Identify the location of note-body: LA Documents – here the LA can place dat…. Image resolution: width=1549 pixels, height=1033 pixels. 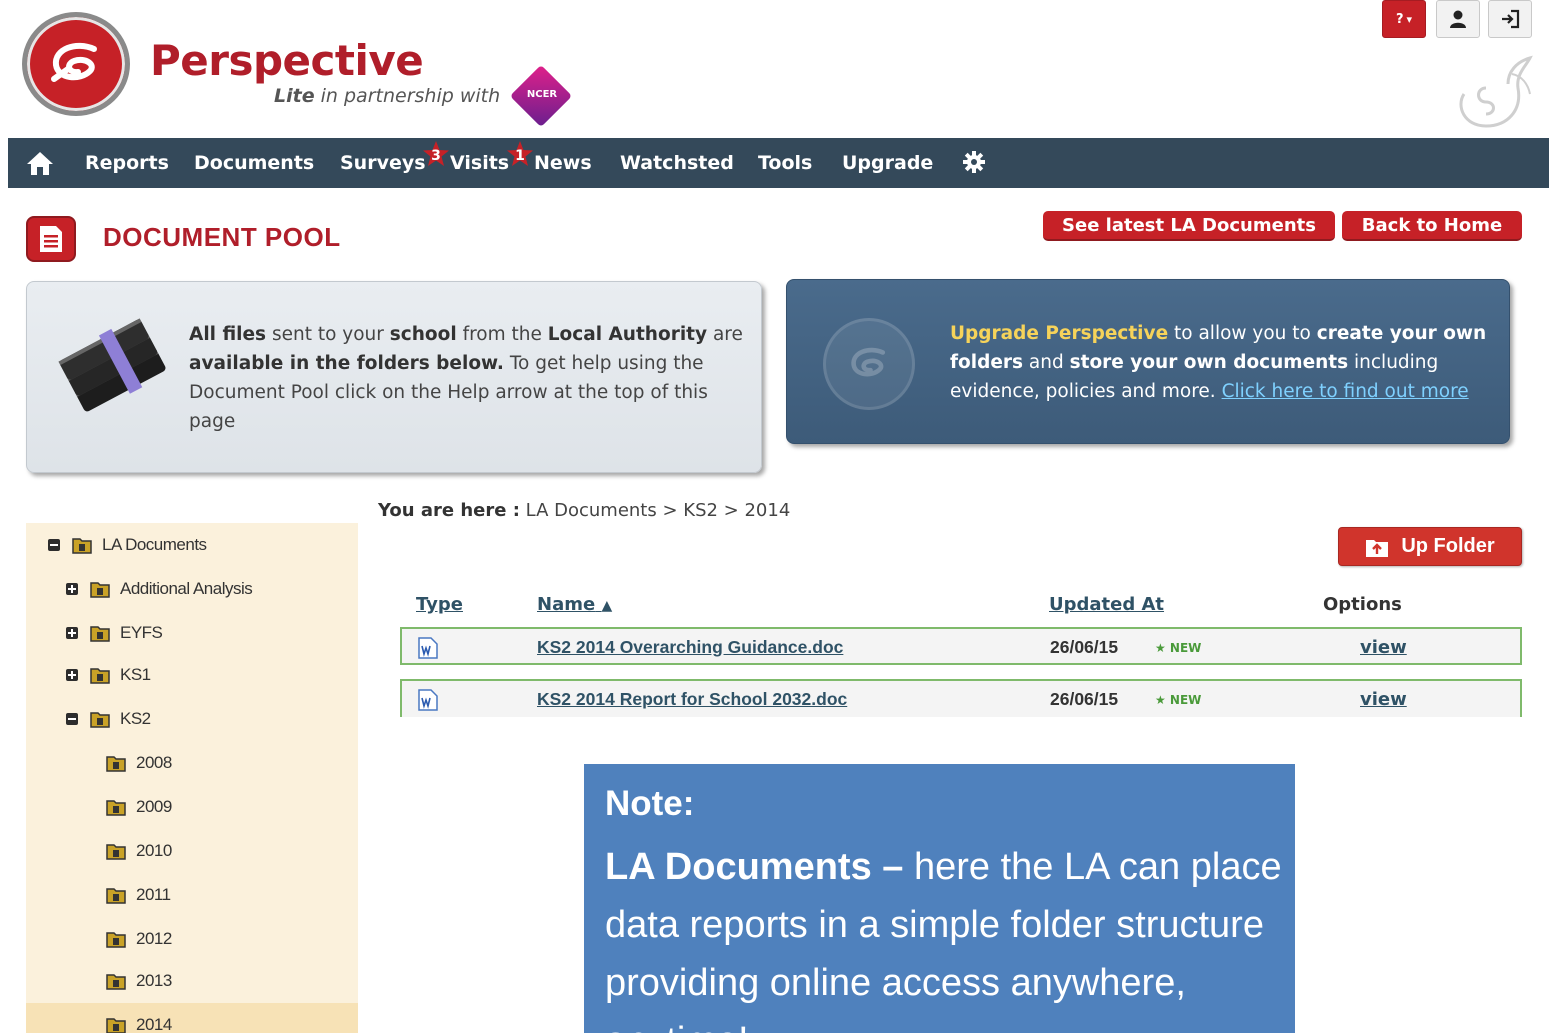
(943, 939).